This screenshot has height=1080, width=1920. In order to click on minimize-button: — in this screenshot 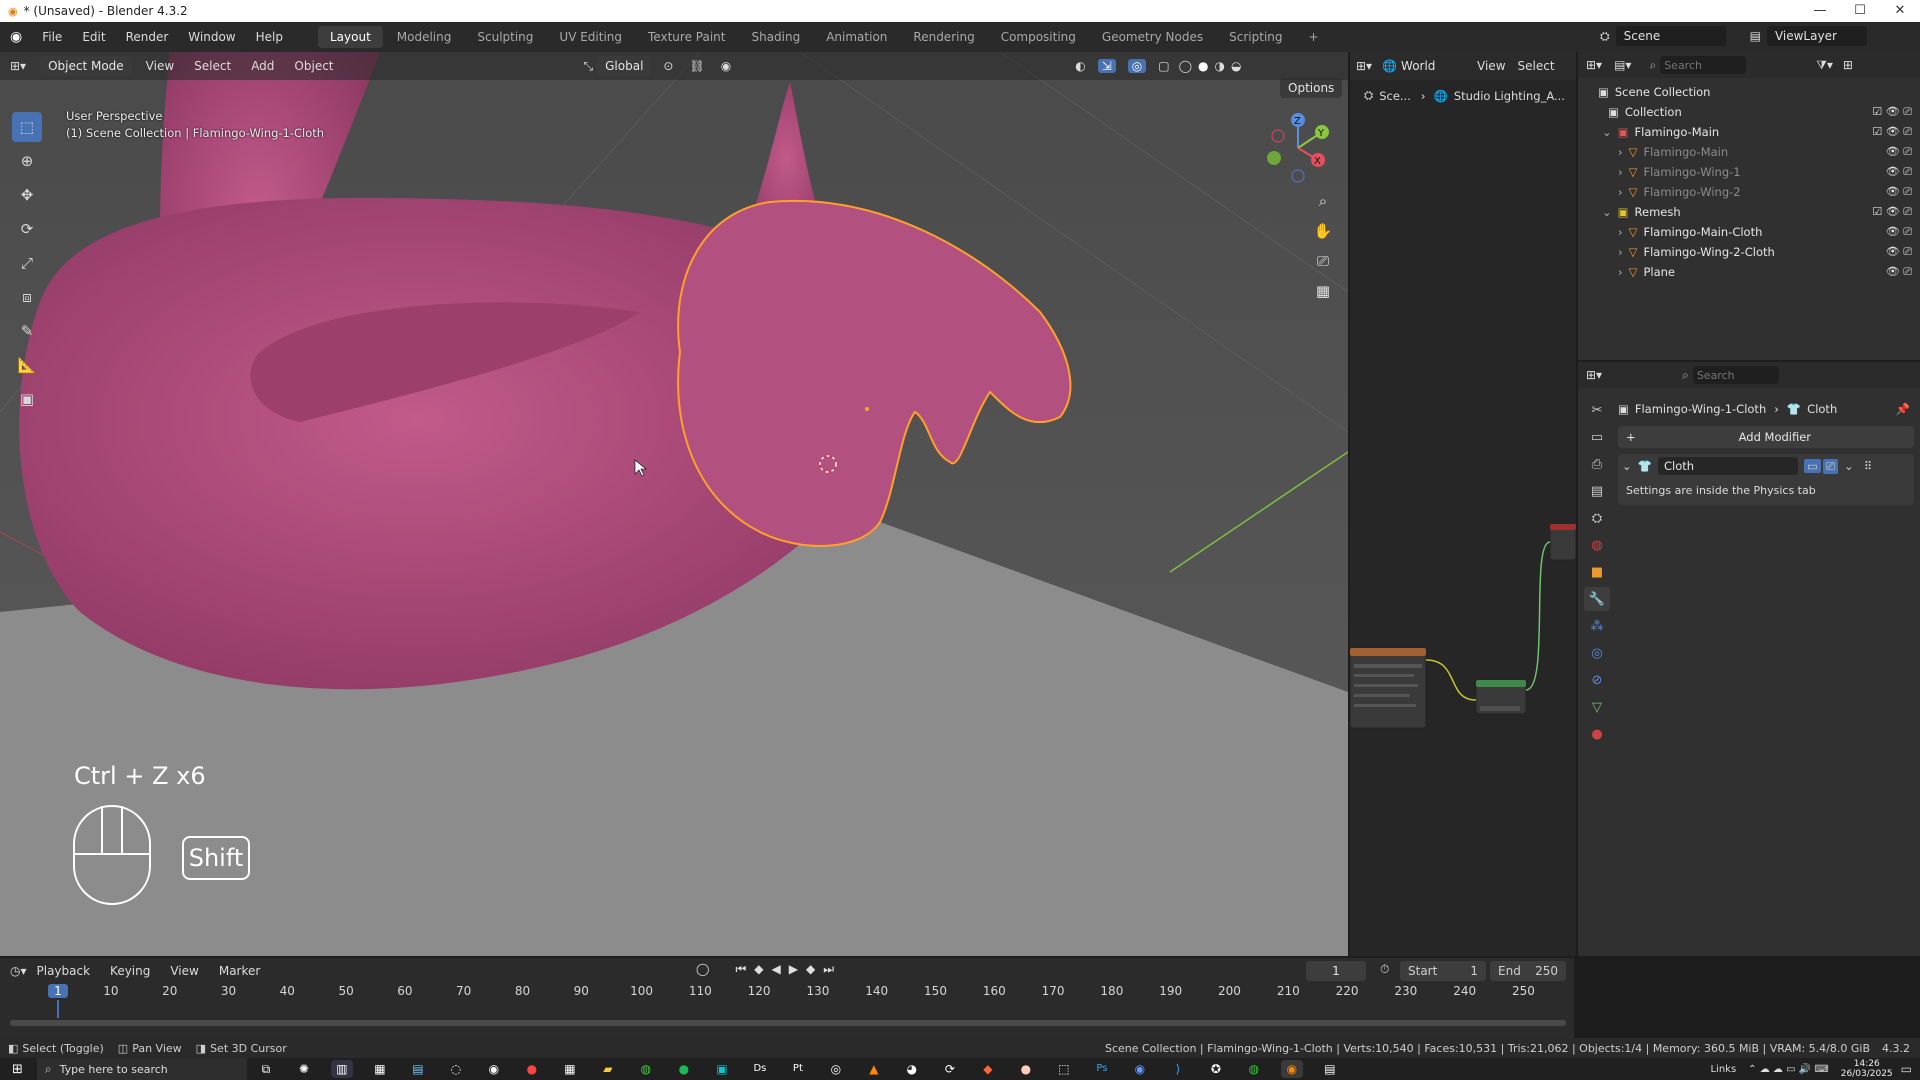, I will do `click(1820, 11)`.